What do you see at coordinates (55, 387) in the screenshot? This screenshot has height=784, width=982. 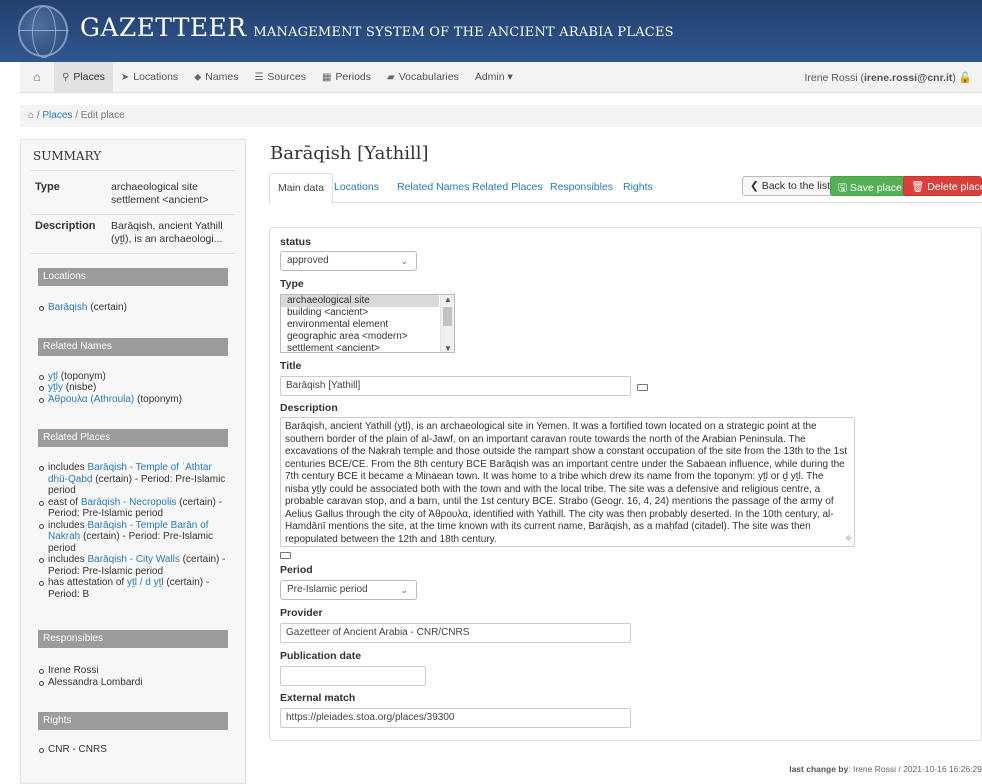 I see `name-link: yṯly` at bounding box center [55, 387].